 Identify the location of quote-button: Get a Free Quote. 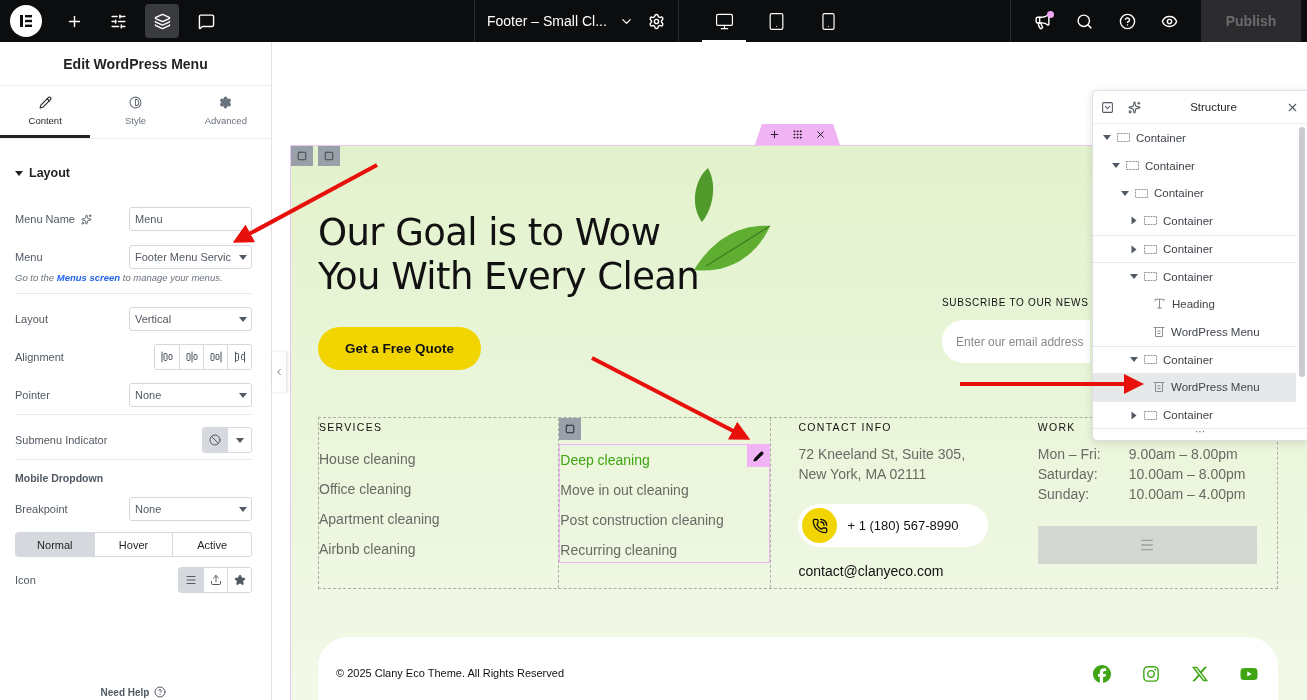
(399, 348).